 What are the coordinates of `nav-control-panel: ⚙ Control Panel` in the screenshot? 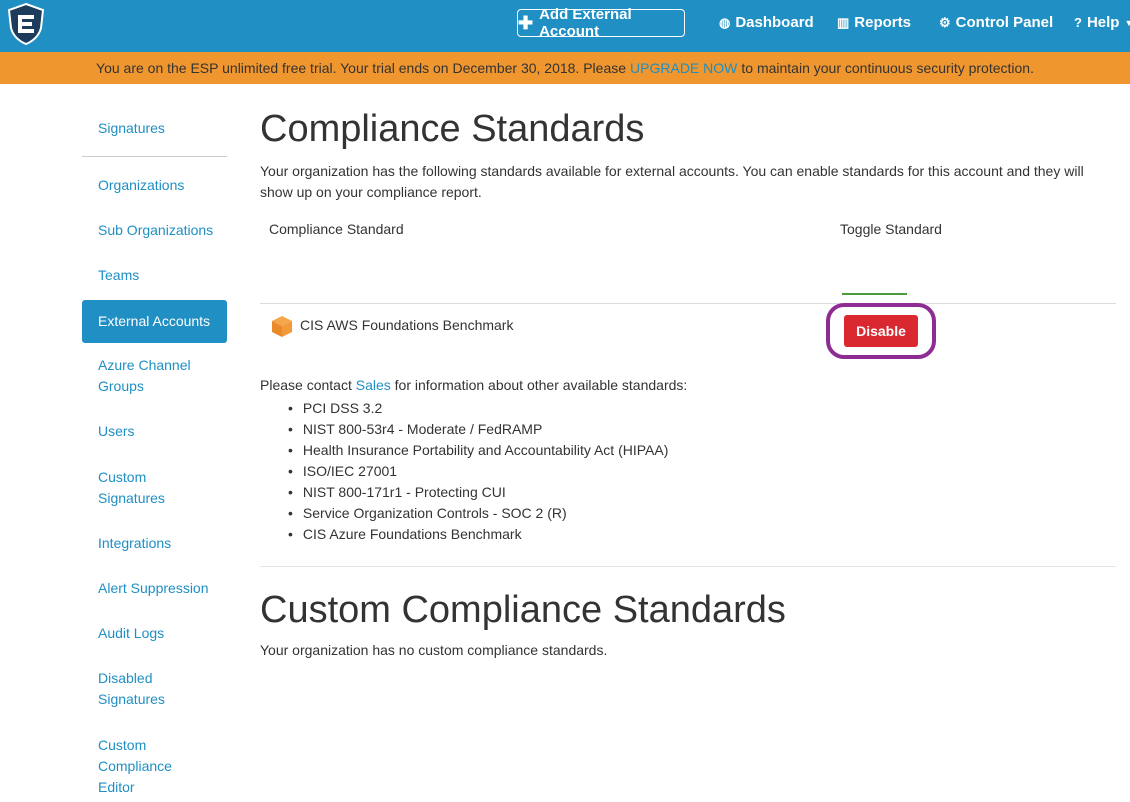 It's located at (996, 22).